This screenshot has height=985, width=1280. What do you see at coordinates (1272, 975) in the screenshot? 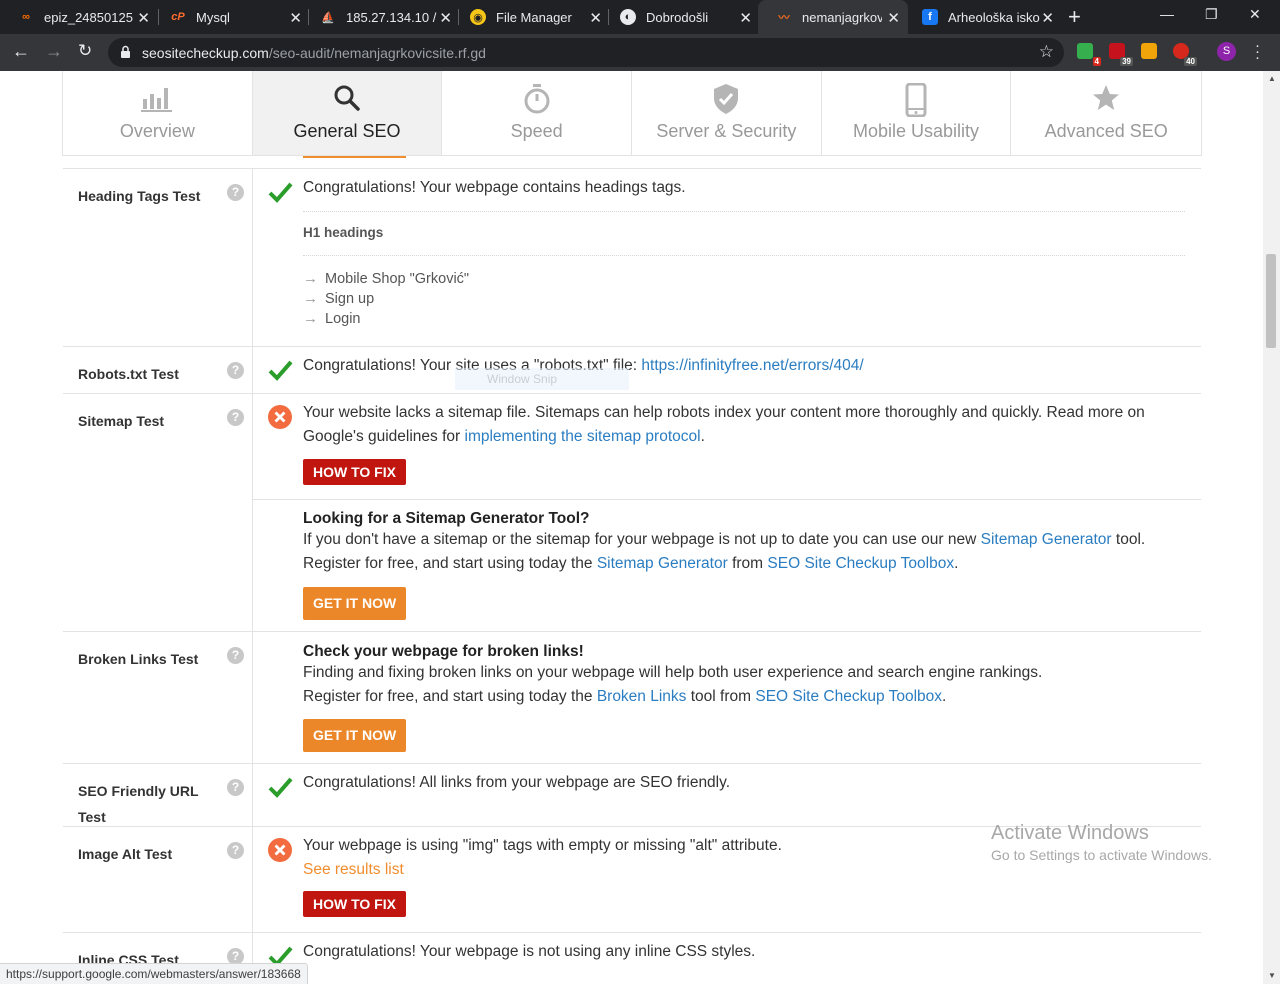
I see `scroll-down-icon: ▼` at bounding box center [1272, 975].